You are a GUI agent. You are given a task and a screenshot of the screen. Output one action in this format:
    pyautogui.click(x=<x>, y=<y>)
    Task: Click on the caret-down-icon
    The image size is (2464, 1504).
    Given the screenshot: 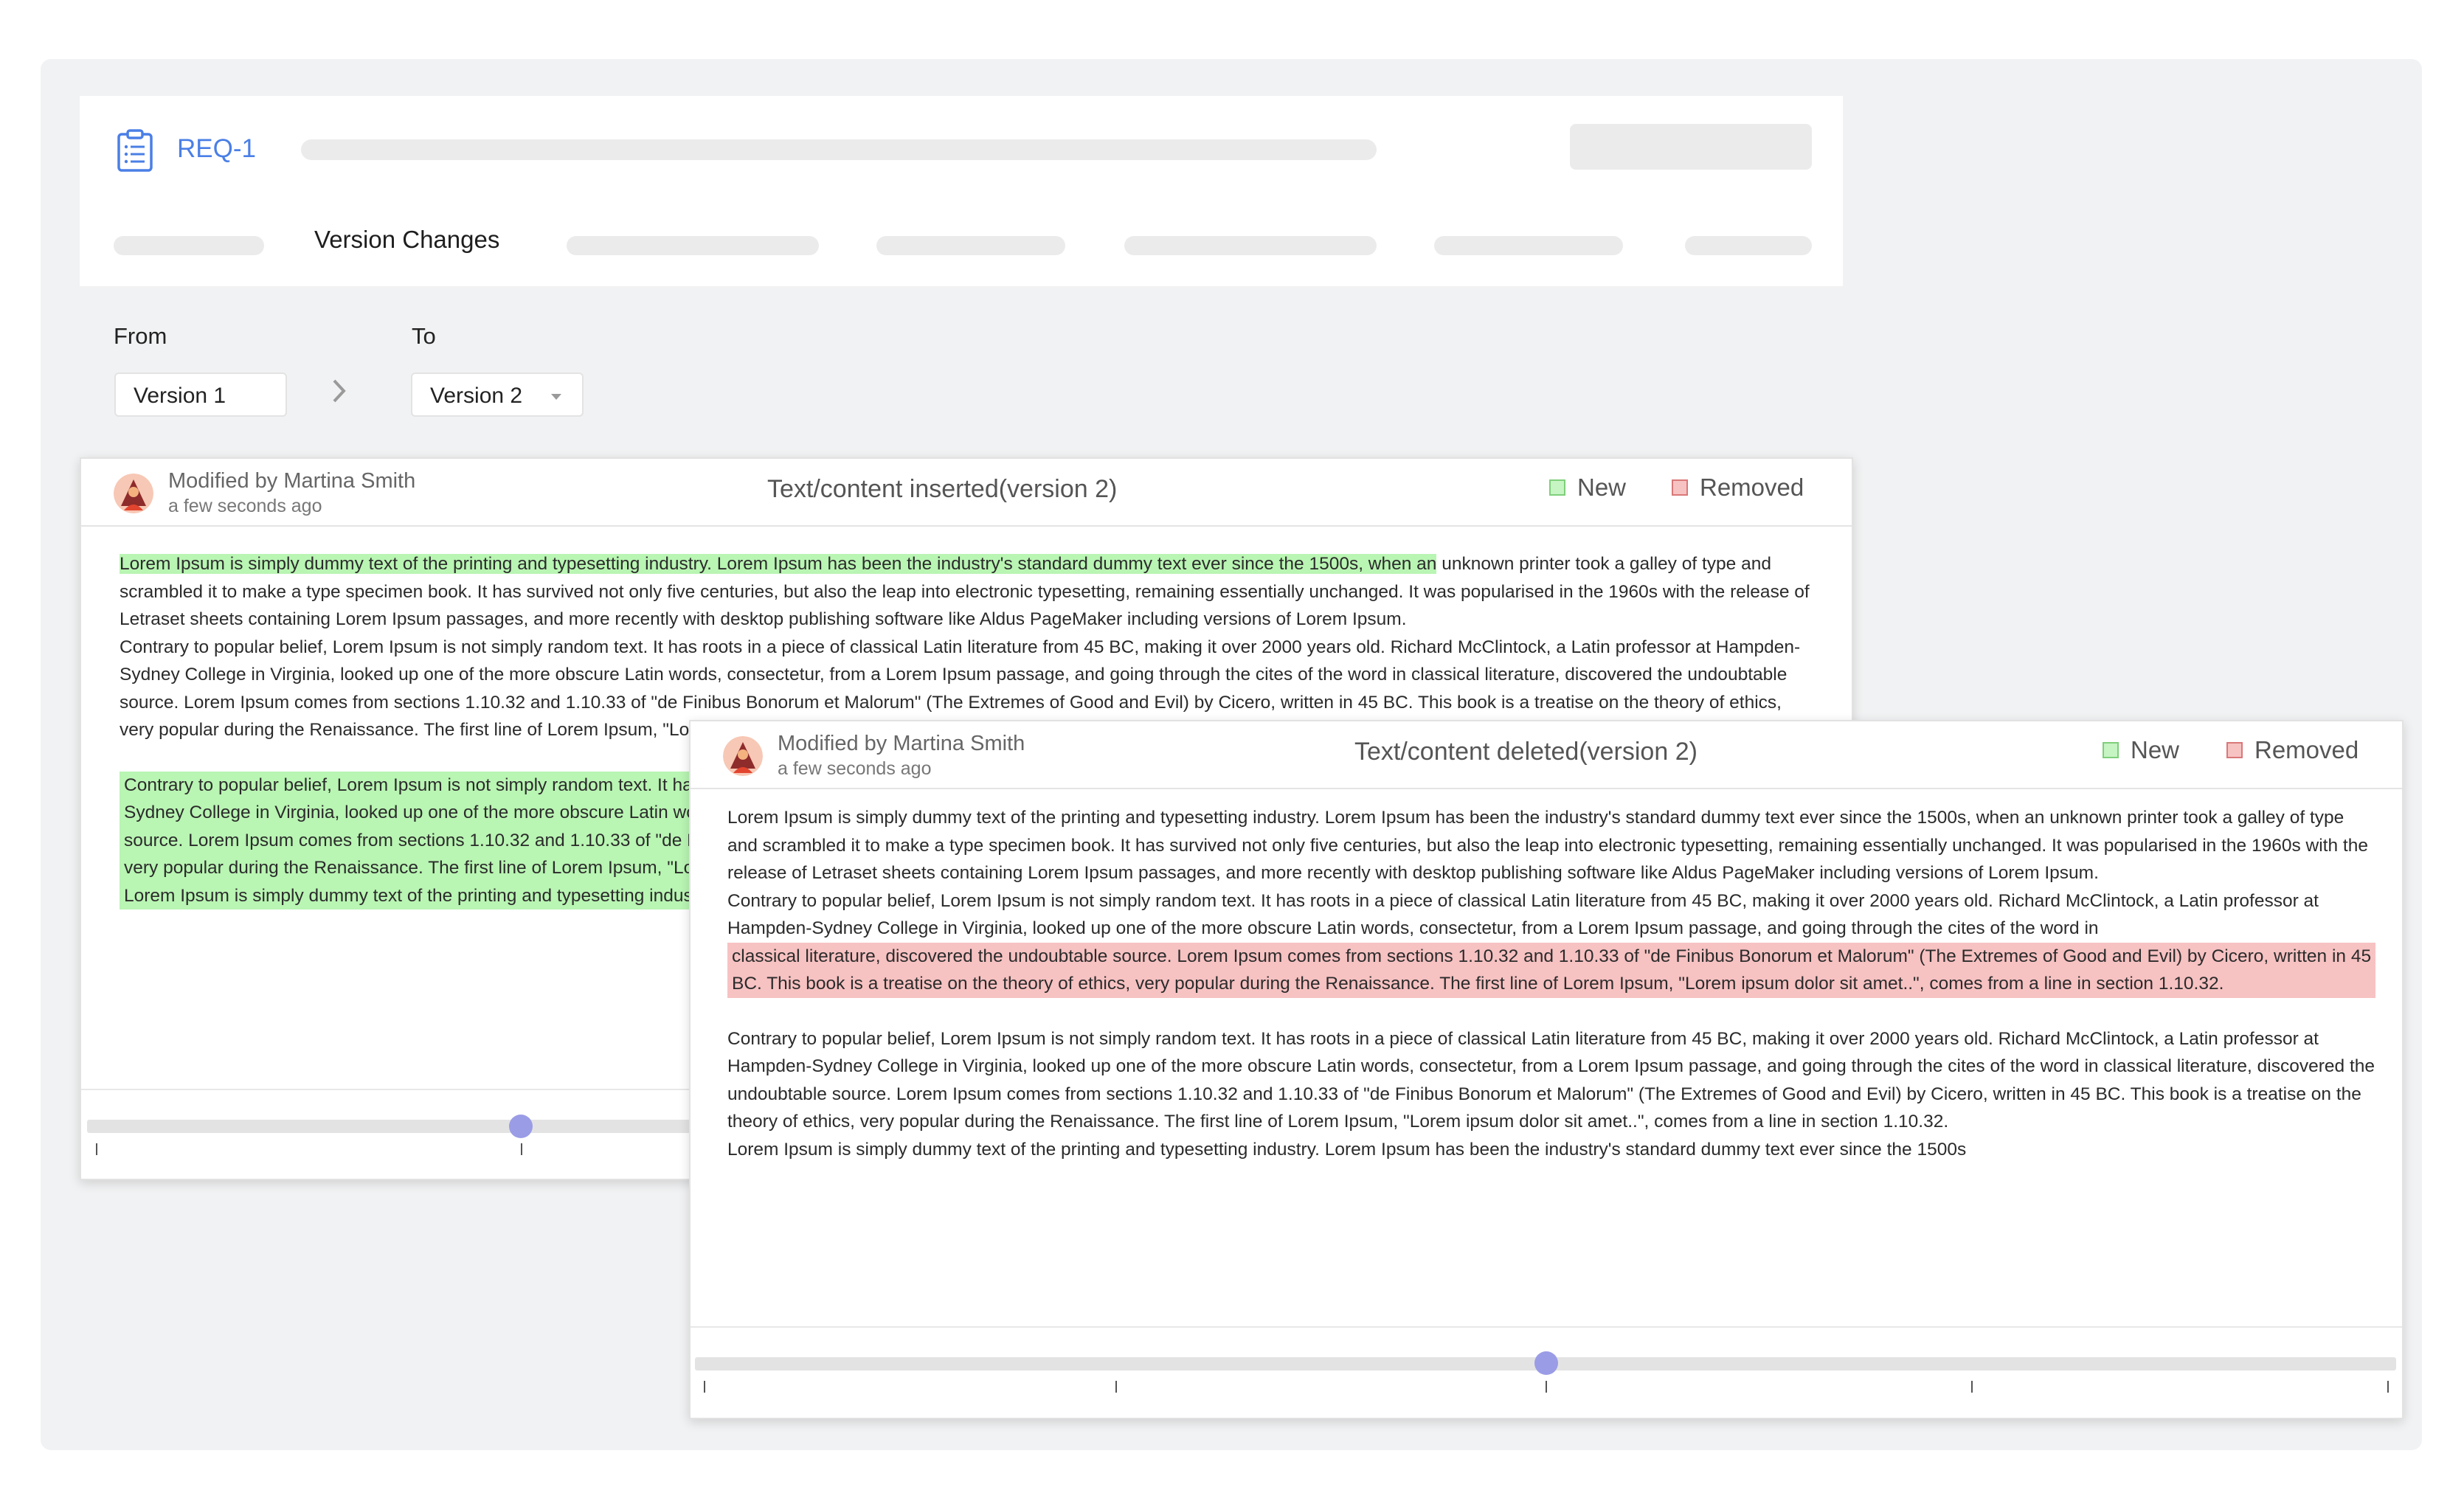 What is the action you would take?
    pyautogui.click(x=556, y=397)
    